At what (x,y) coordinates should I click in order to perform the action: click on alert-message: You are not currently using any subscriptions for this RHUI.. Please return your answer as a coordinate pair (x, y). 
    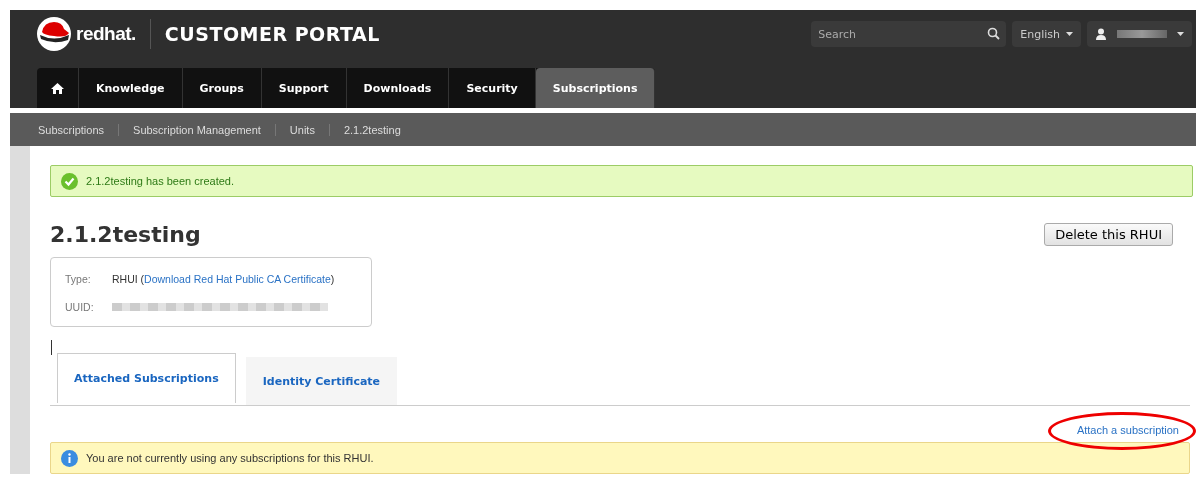
    Looking at the image, I should click on (230, 458).